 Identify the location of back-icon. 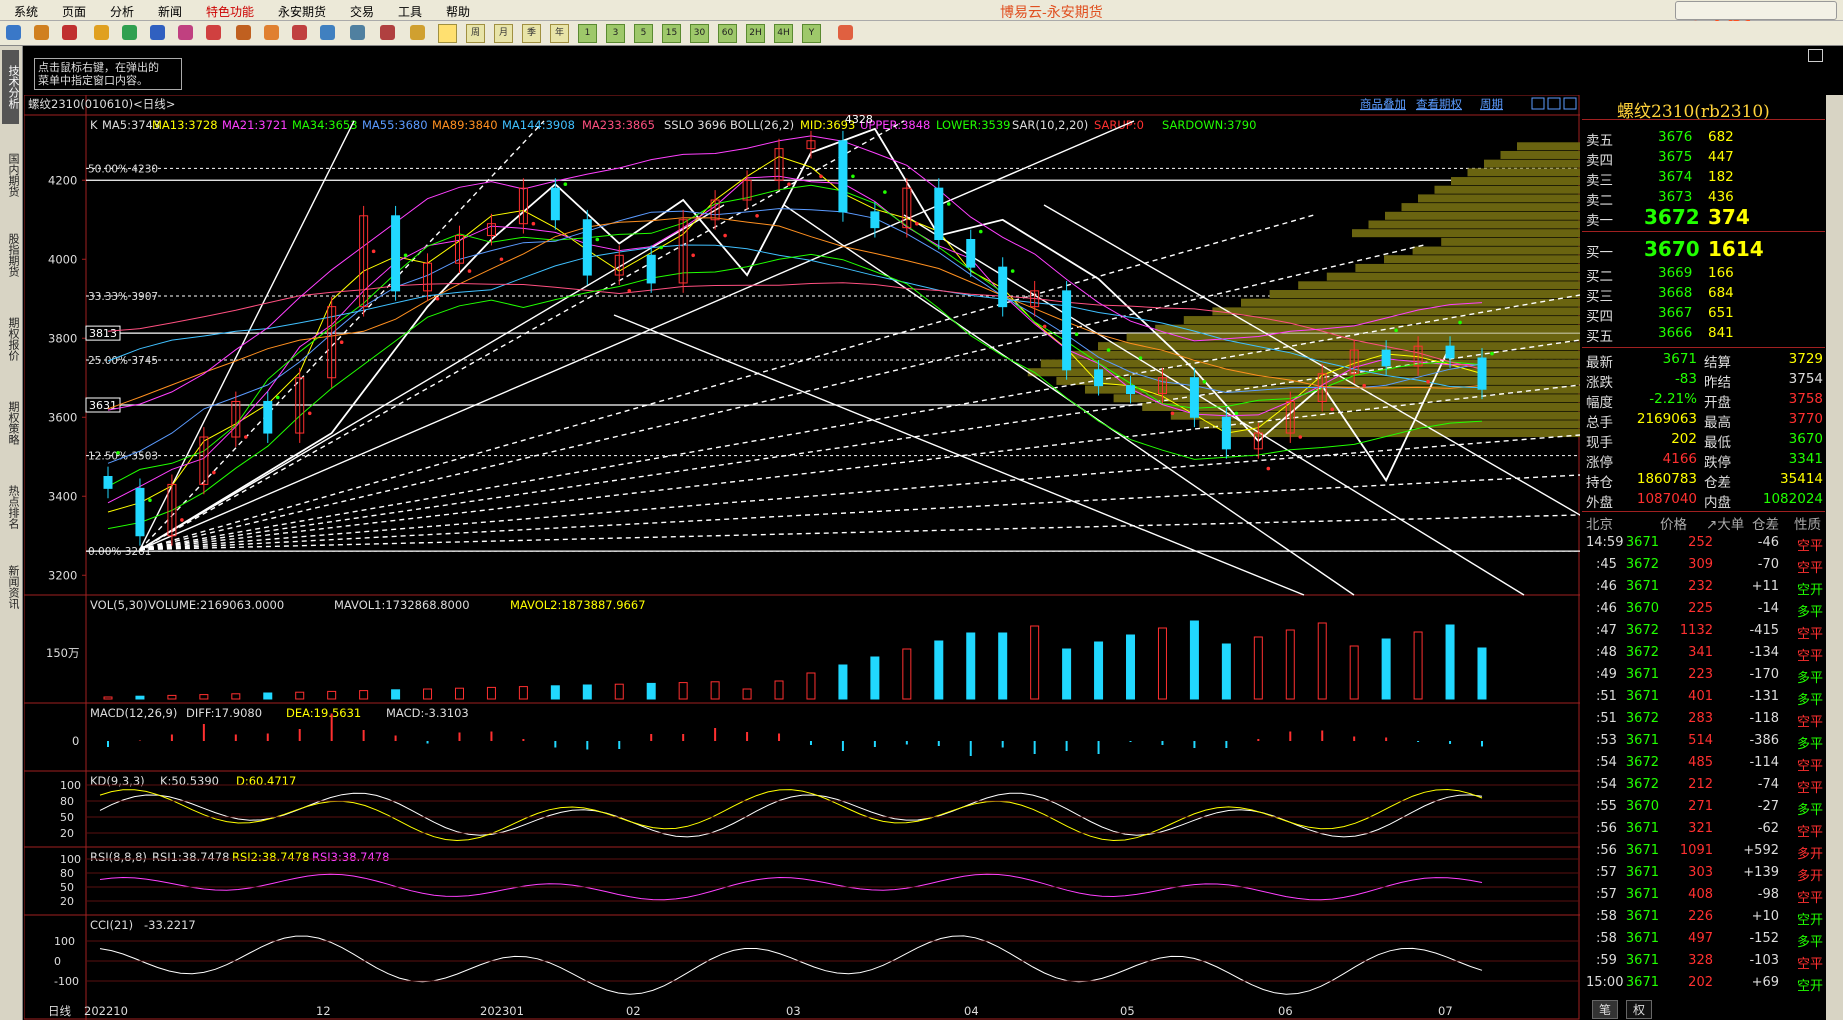
(13, 32).